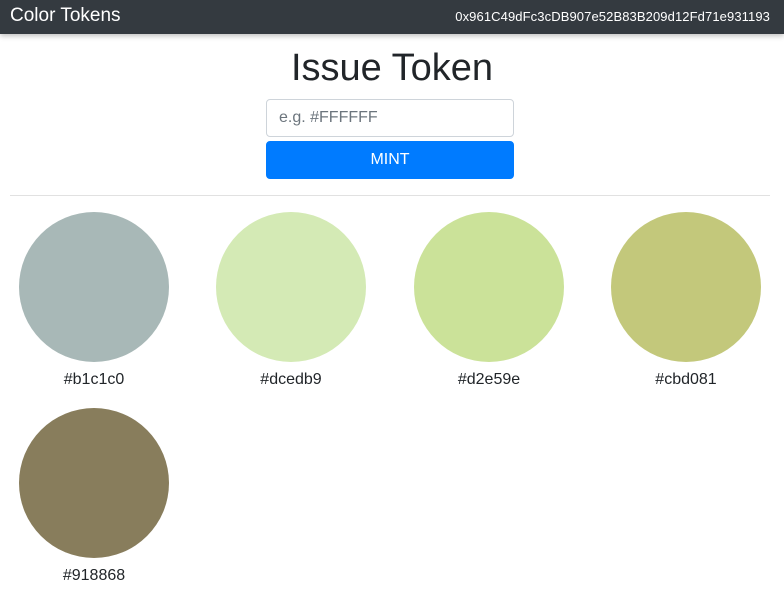 This screenshot has height=614, width=784. I want to click on token-card: #918868, so click(94, 498).